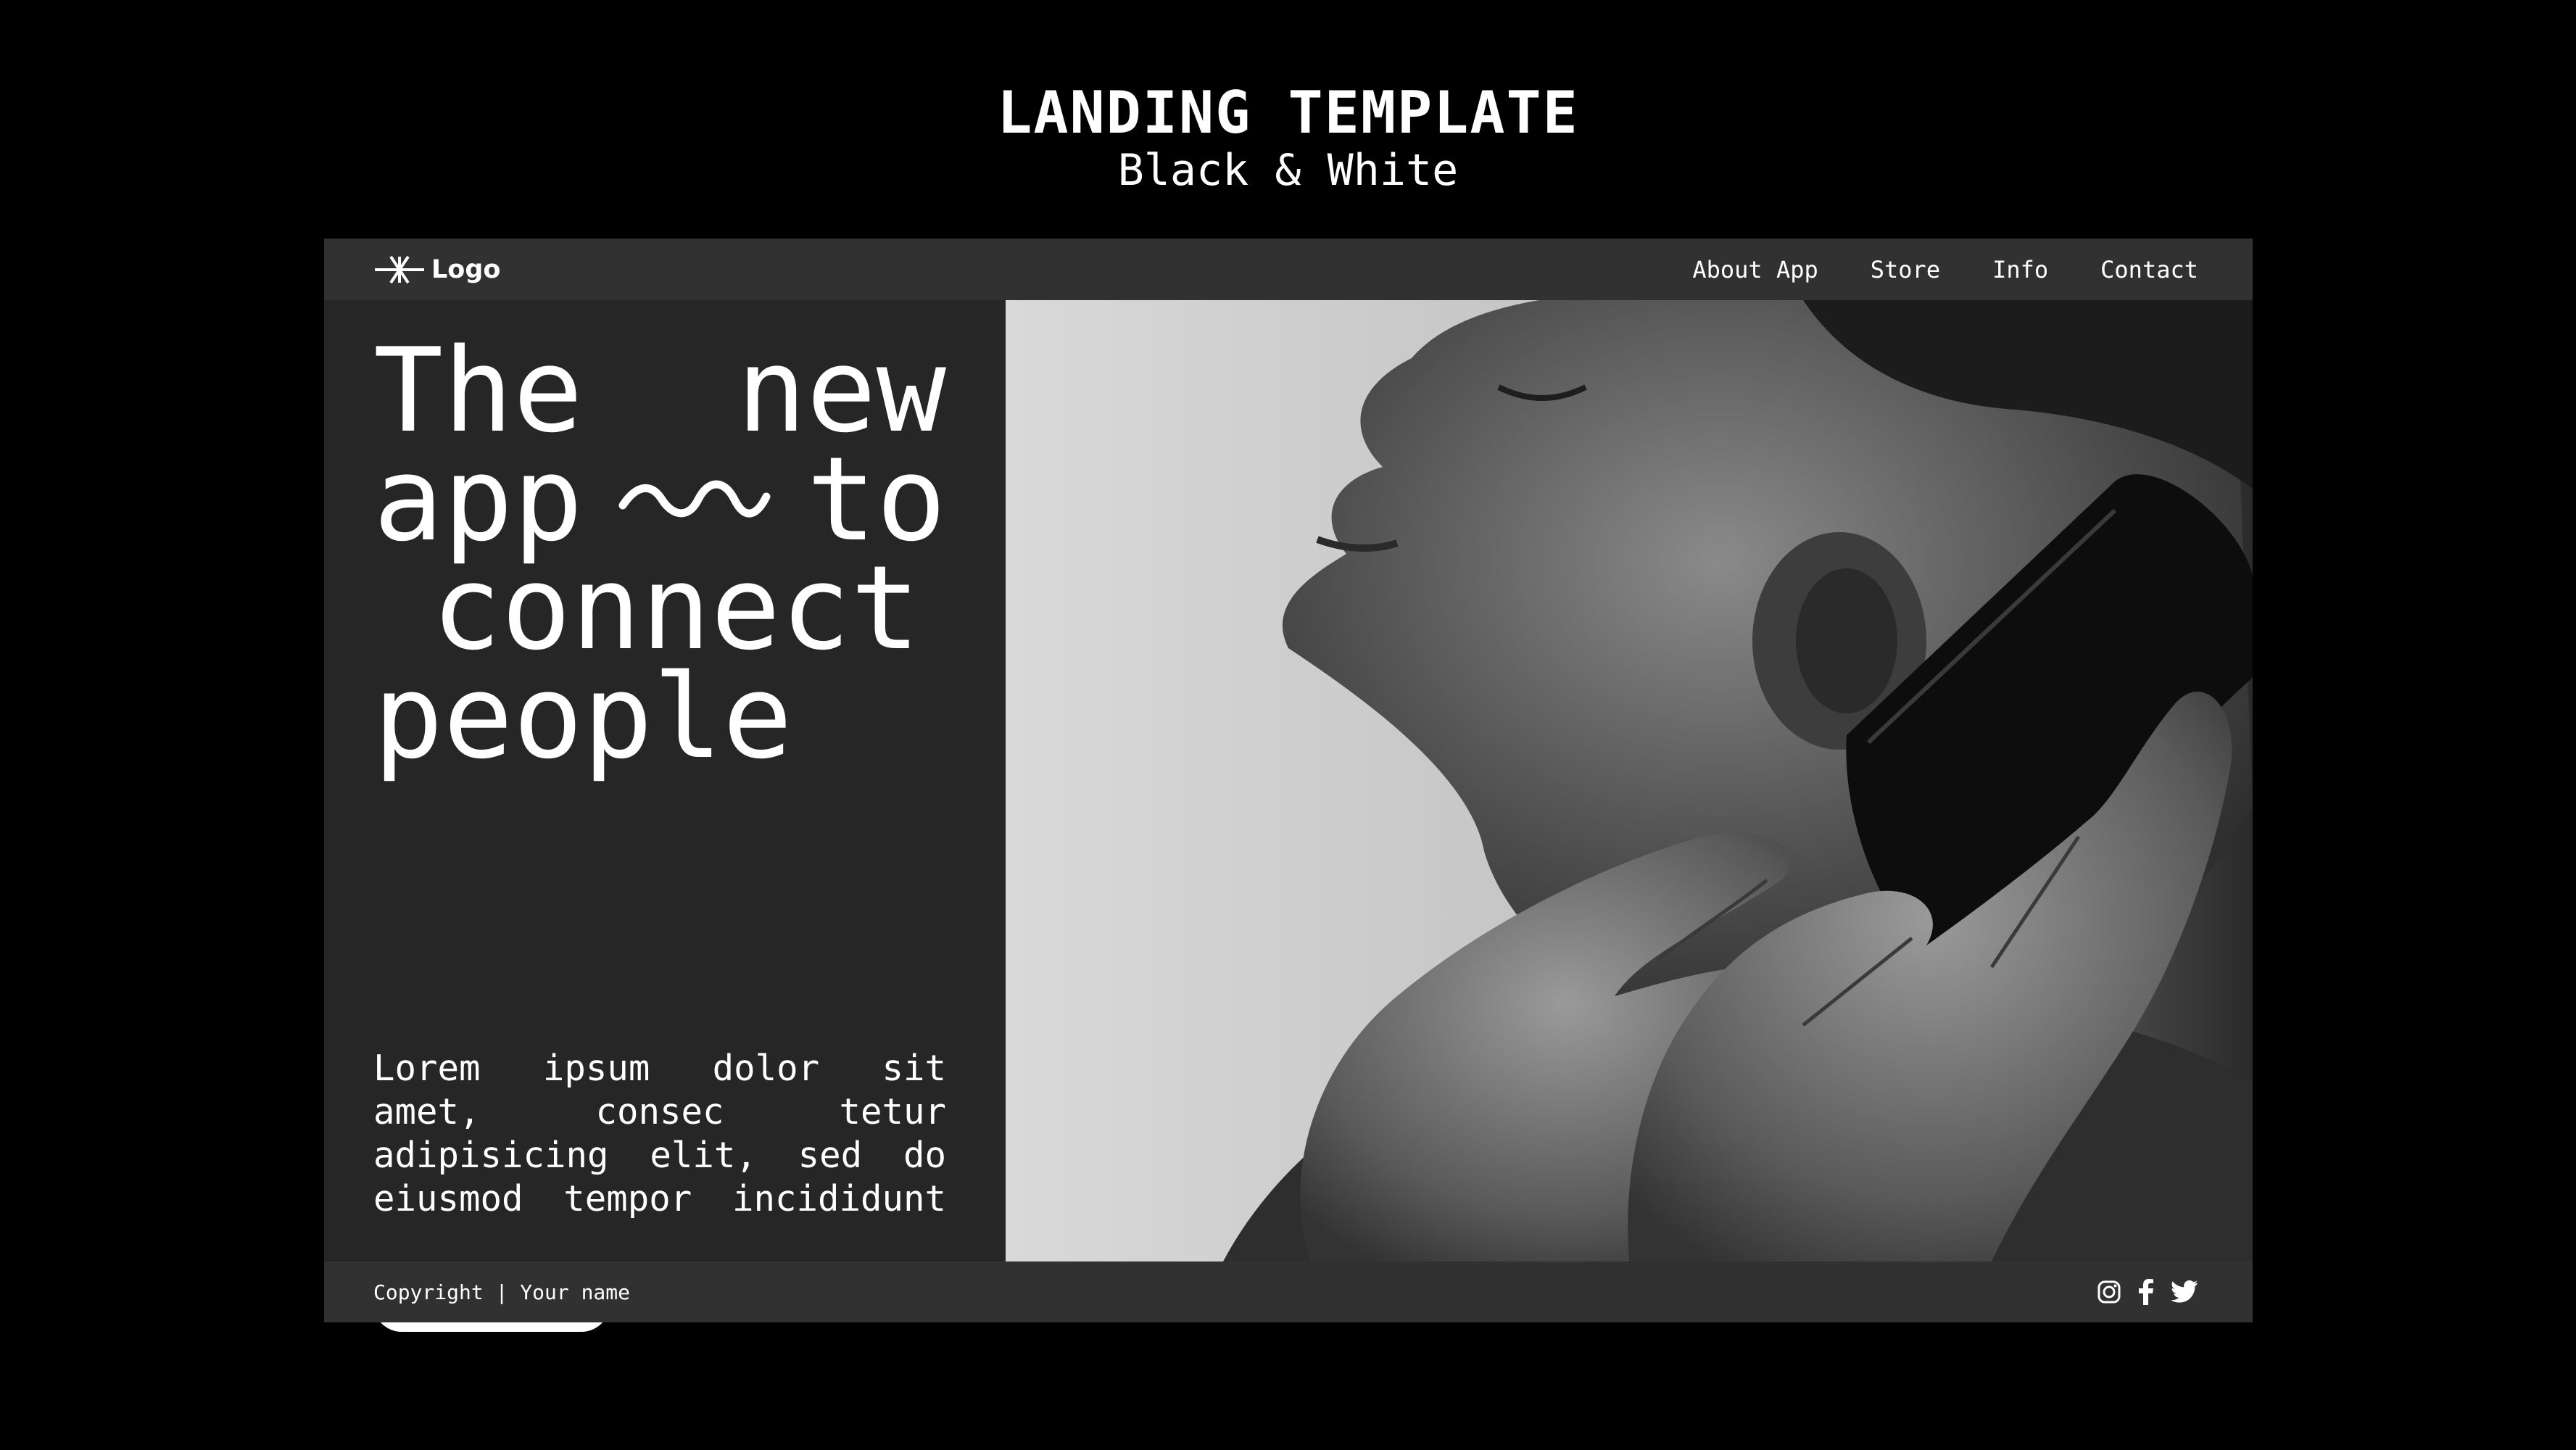 The image size is (2576, 1450). What do you see at coordinates (842, 390) in the screenshot?
I see `headline-word: new` at bounding box center [842, 390].